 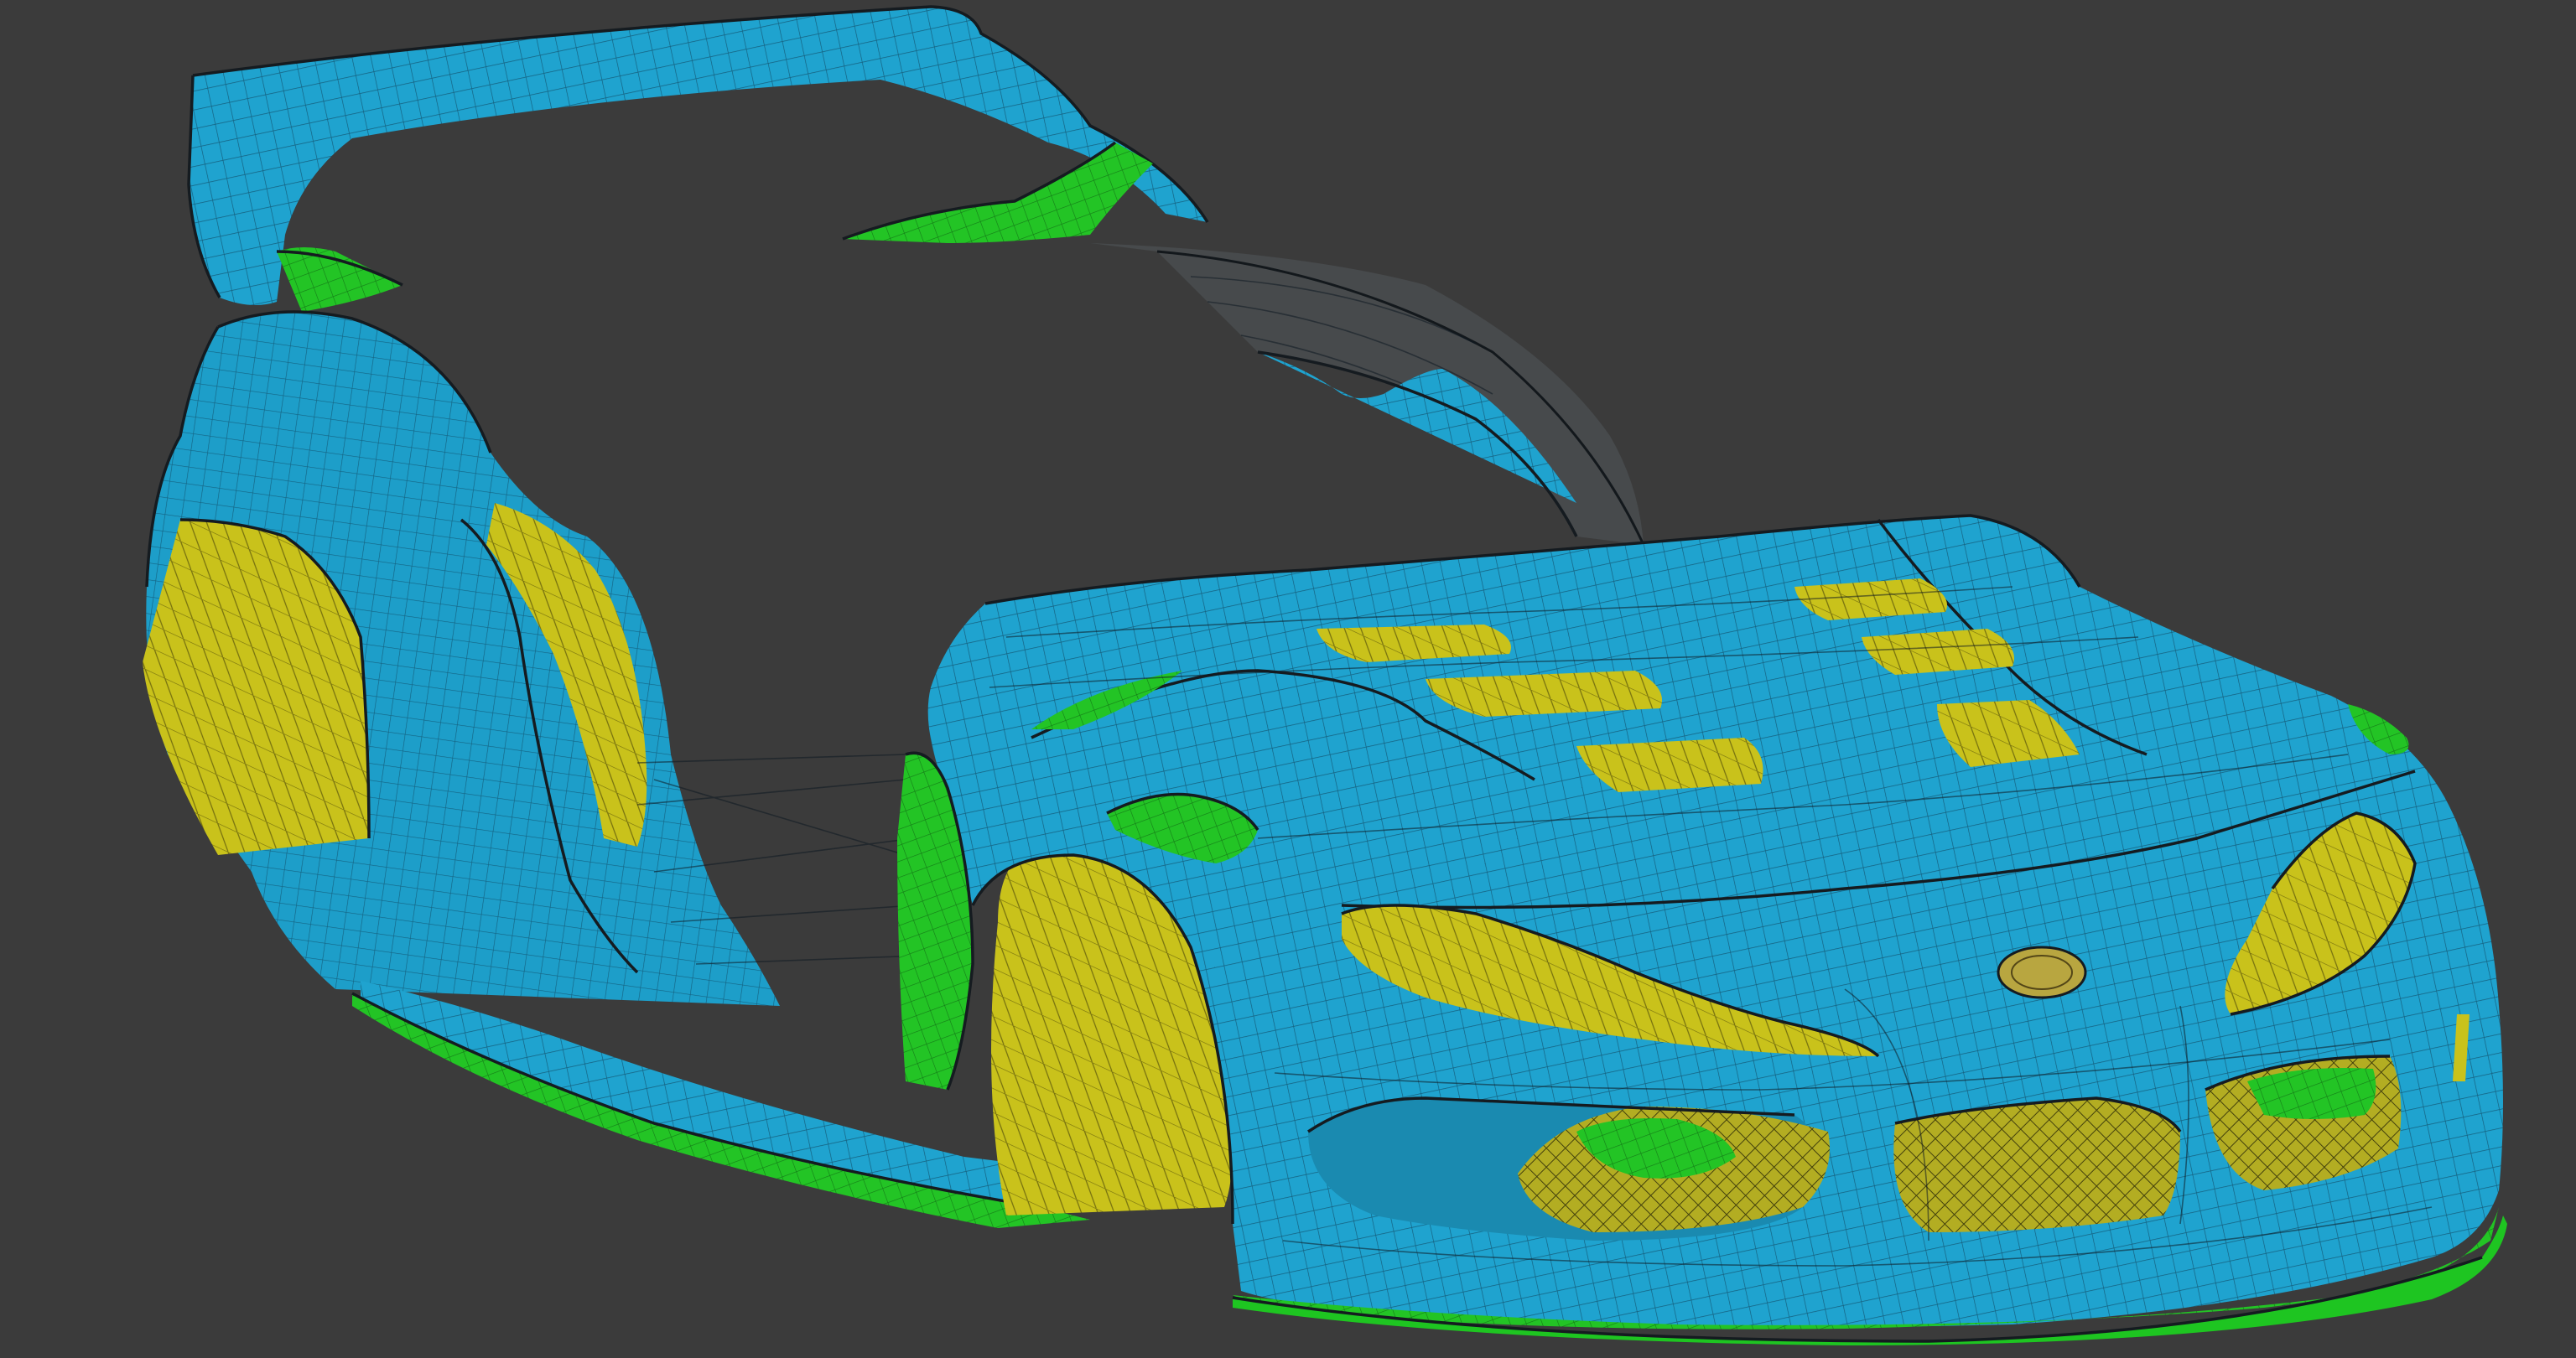 What do you see at coordinates (698, 158) in the screenshot?
I see `rear-wing` at bounding box center [698, 158].